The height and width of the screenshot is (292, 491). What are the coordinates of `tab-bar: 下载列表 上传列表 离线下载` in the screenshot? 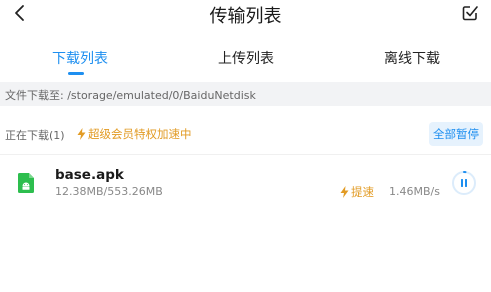 It's located at (245, 60).